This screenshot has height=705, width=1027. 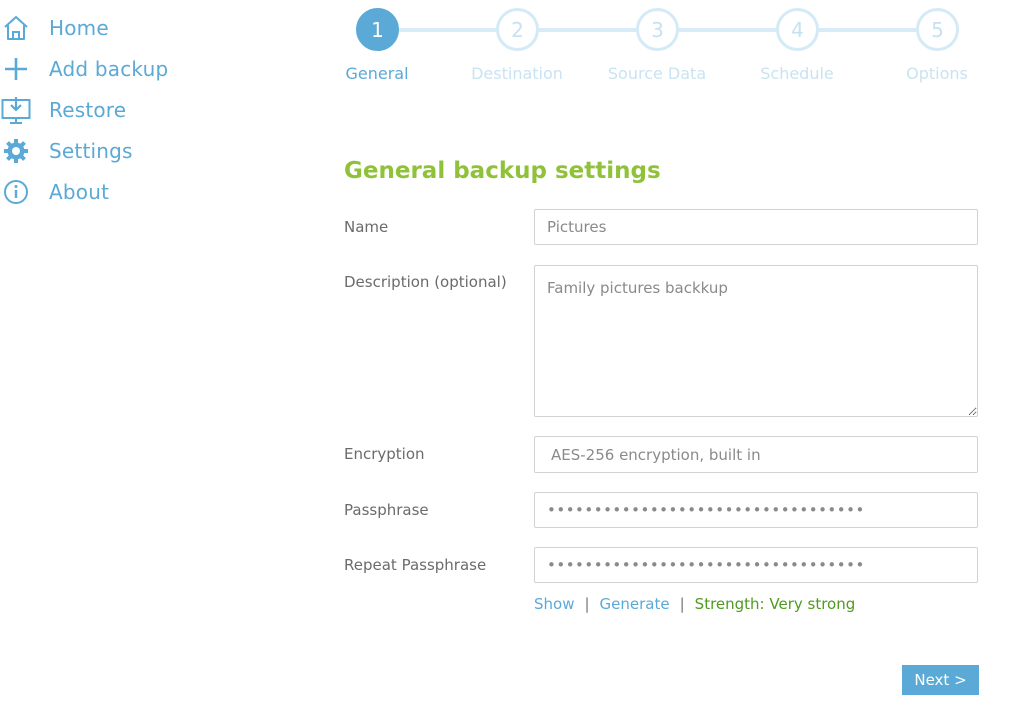 I want to click on step-number: 2, so click(x=517, y=29).